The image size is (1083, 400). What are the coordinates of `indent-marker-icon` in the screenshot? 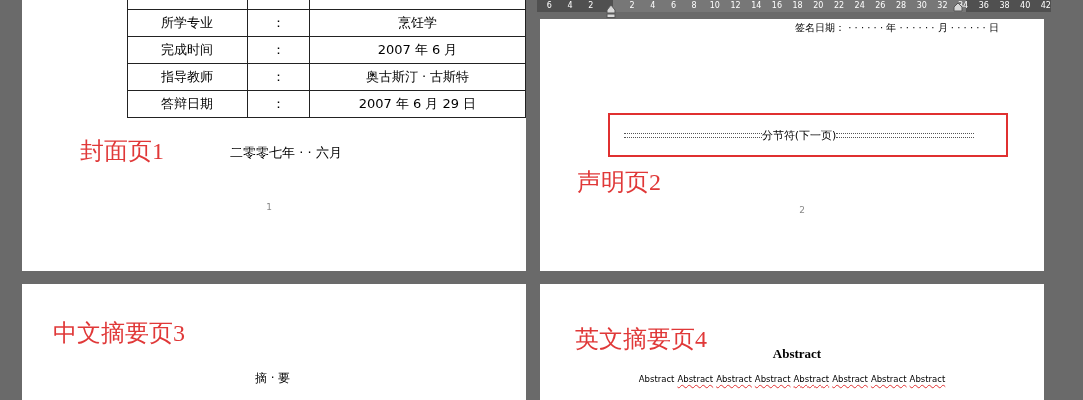 It's located at (611, 11).